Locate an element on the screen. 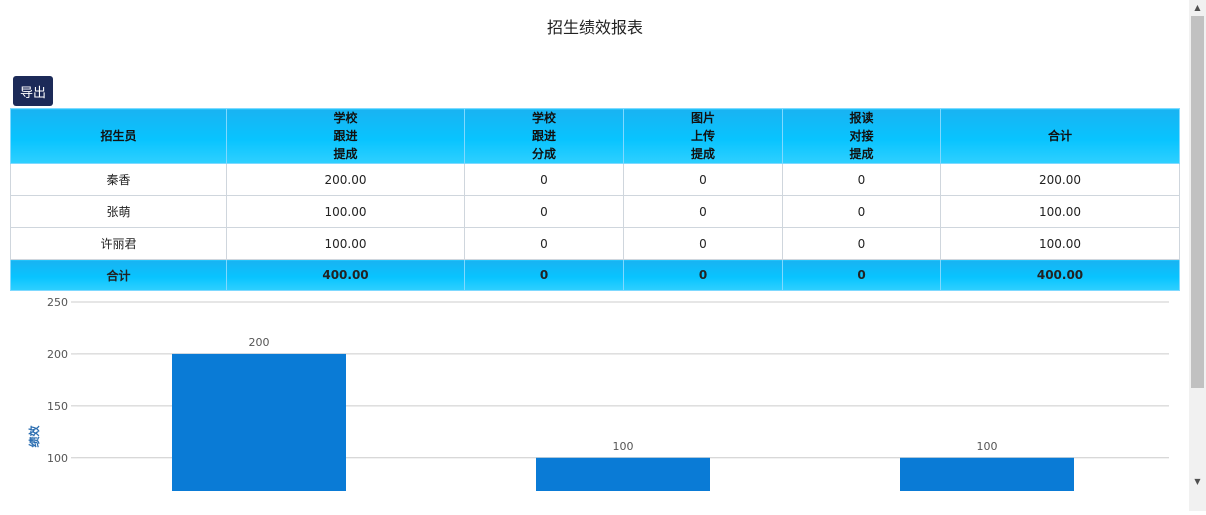  export-button: 导出 is located at coordinates (33, 91).